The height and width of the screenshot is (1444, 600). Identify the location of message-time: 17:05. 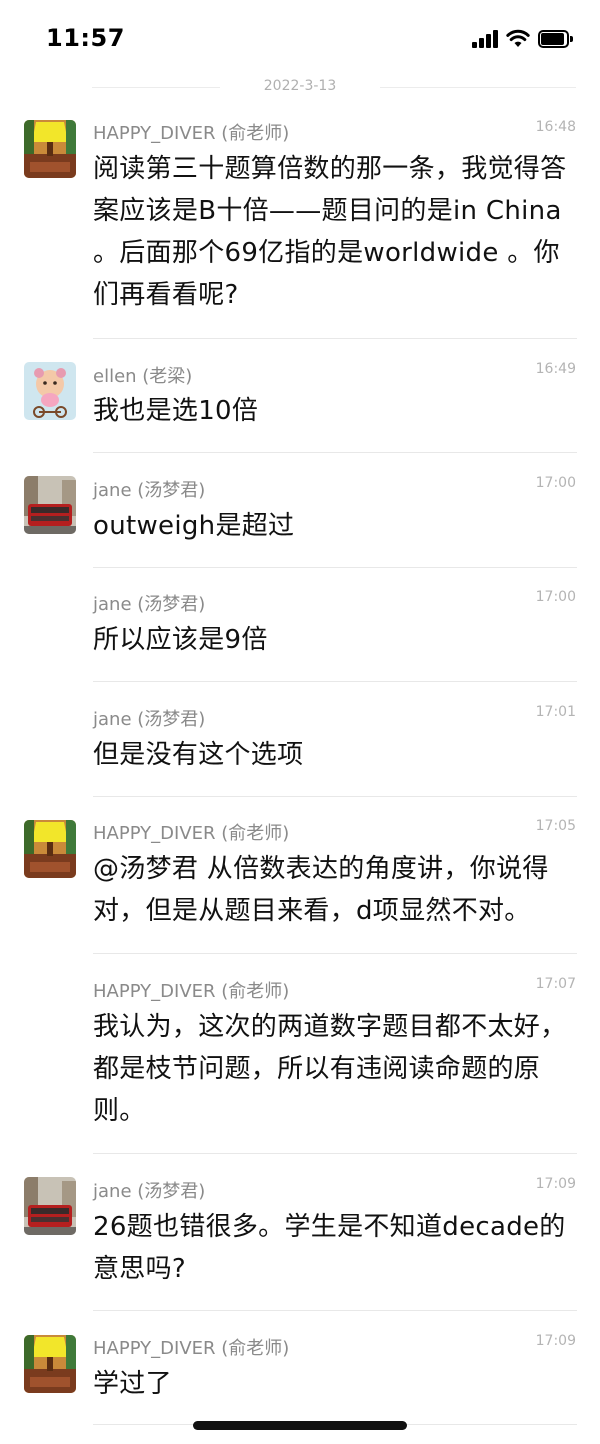
(555, 826).